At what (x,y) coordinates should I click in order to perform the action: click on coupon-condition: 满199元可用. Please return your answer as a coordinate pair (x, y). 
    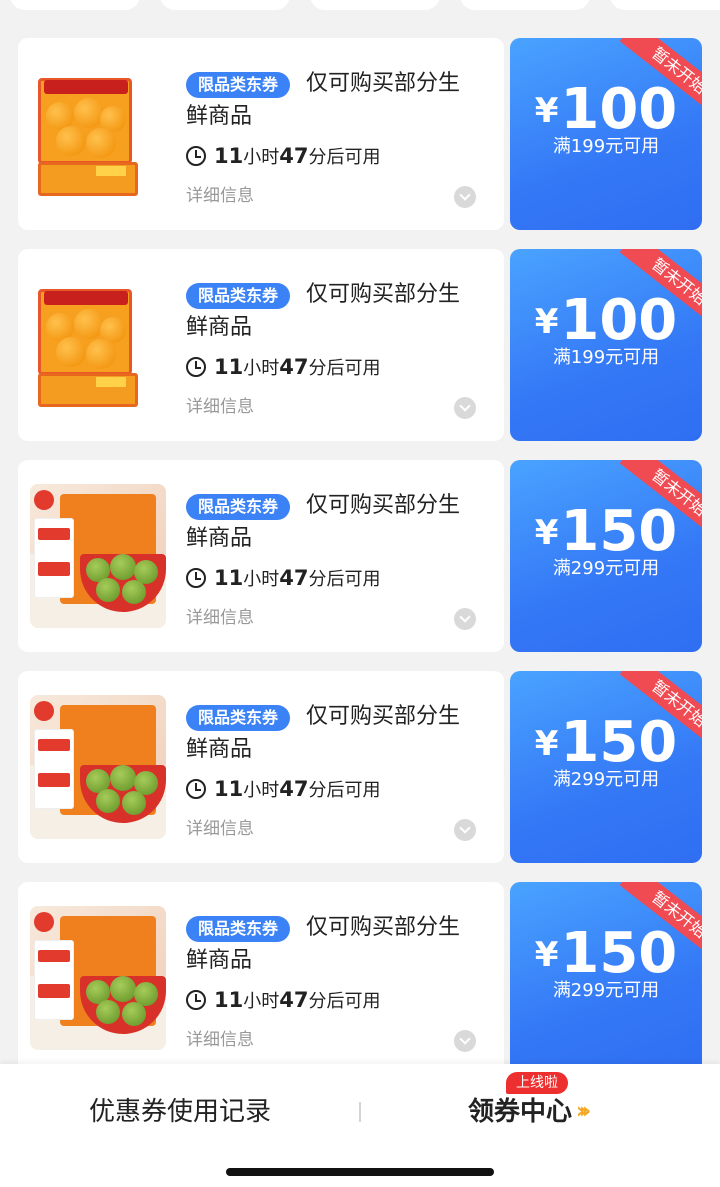
    Looking at the image, I should click on (606, 357).